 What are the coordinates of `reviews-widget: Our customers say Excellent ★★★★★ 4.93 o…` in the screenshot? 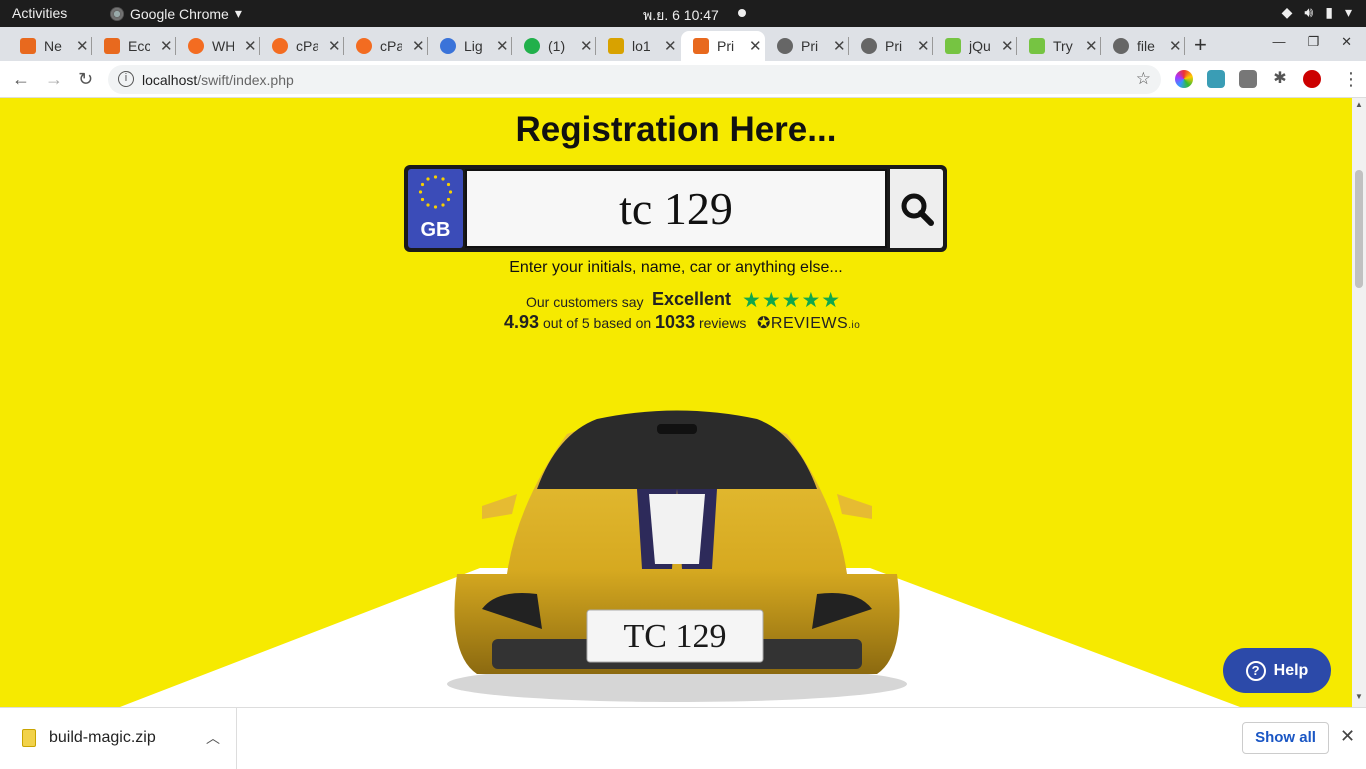 It's located at (676, 311).